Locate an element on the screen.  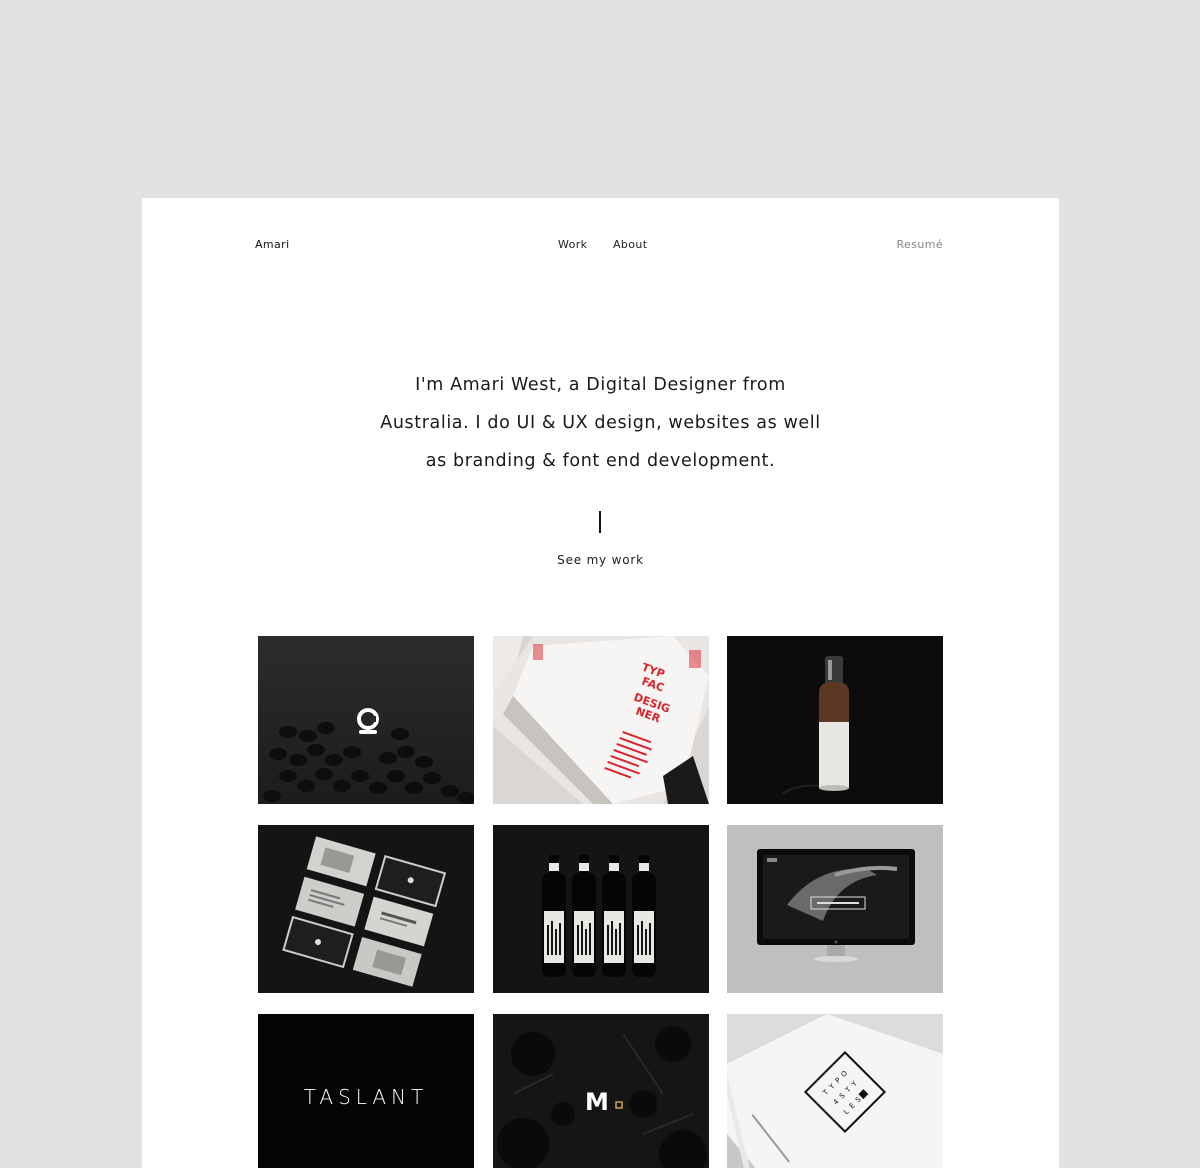
monitor-website-image is located at coordinates (835, 909).